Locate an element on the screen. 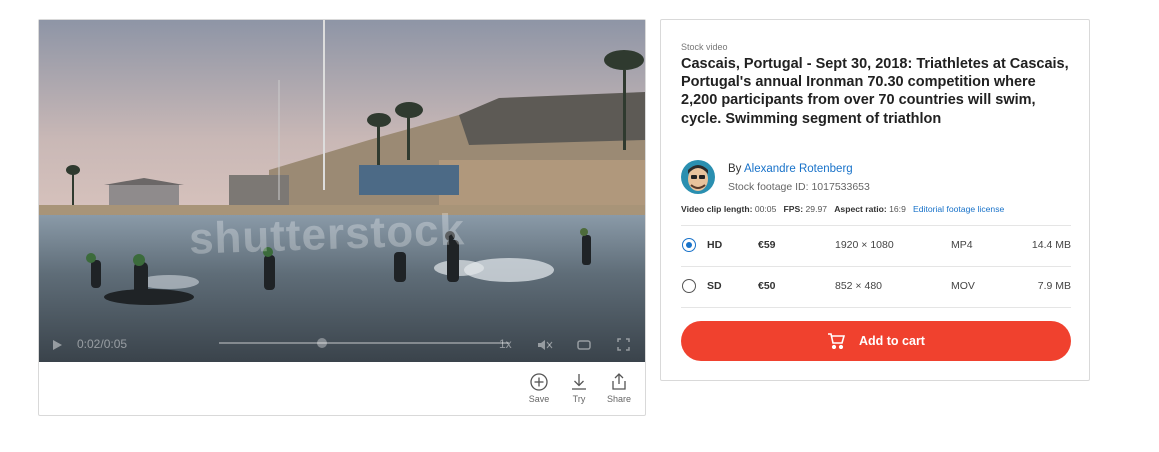 This screenshot has width=1159, height=452. author-byline: By Alexandre Rotenberg is located at coordinates (790, 169).